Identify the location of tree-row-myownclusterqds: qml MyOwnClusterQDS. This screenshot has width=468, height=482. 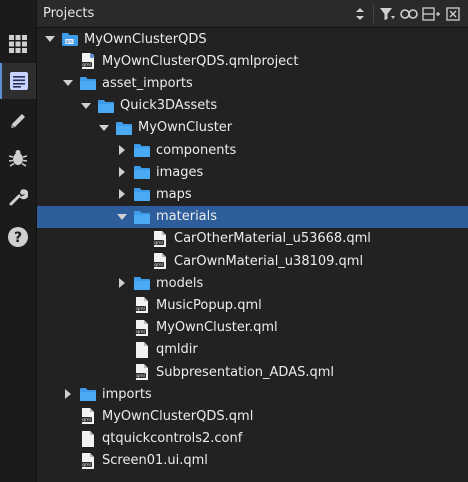
(252, 39).